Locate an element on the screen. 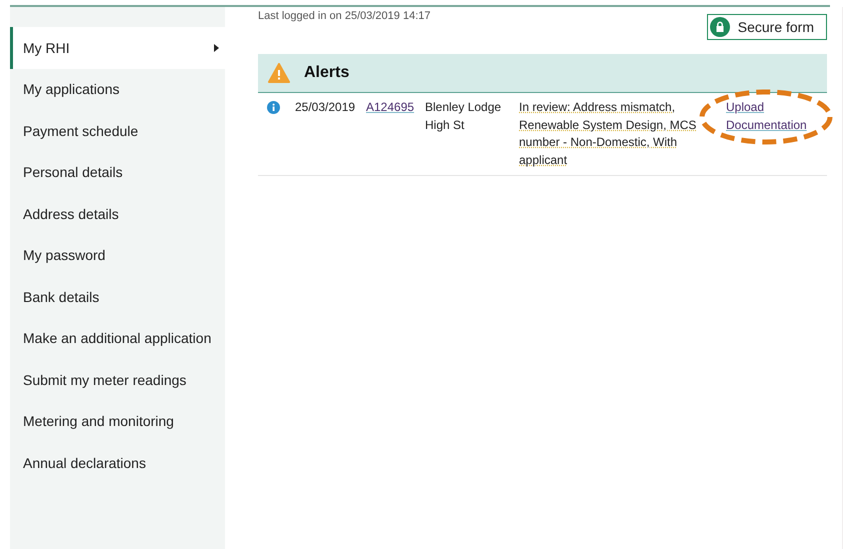  sidebar-item: Metering and monitoring is located at coordinates (117, 421).